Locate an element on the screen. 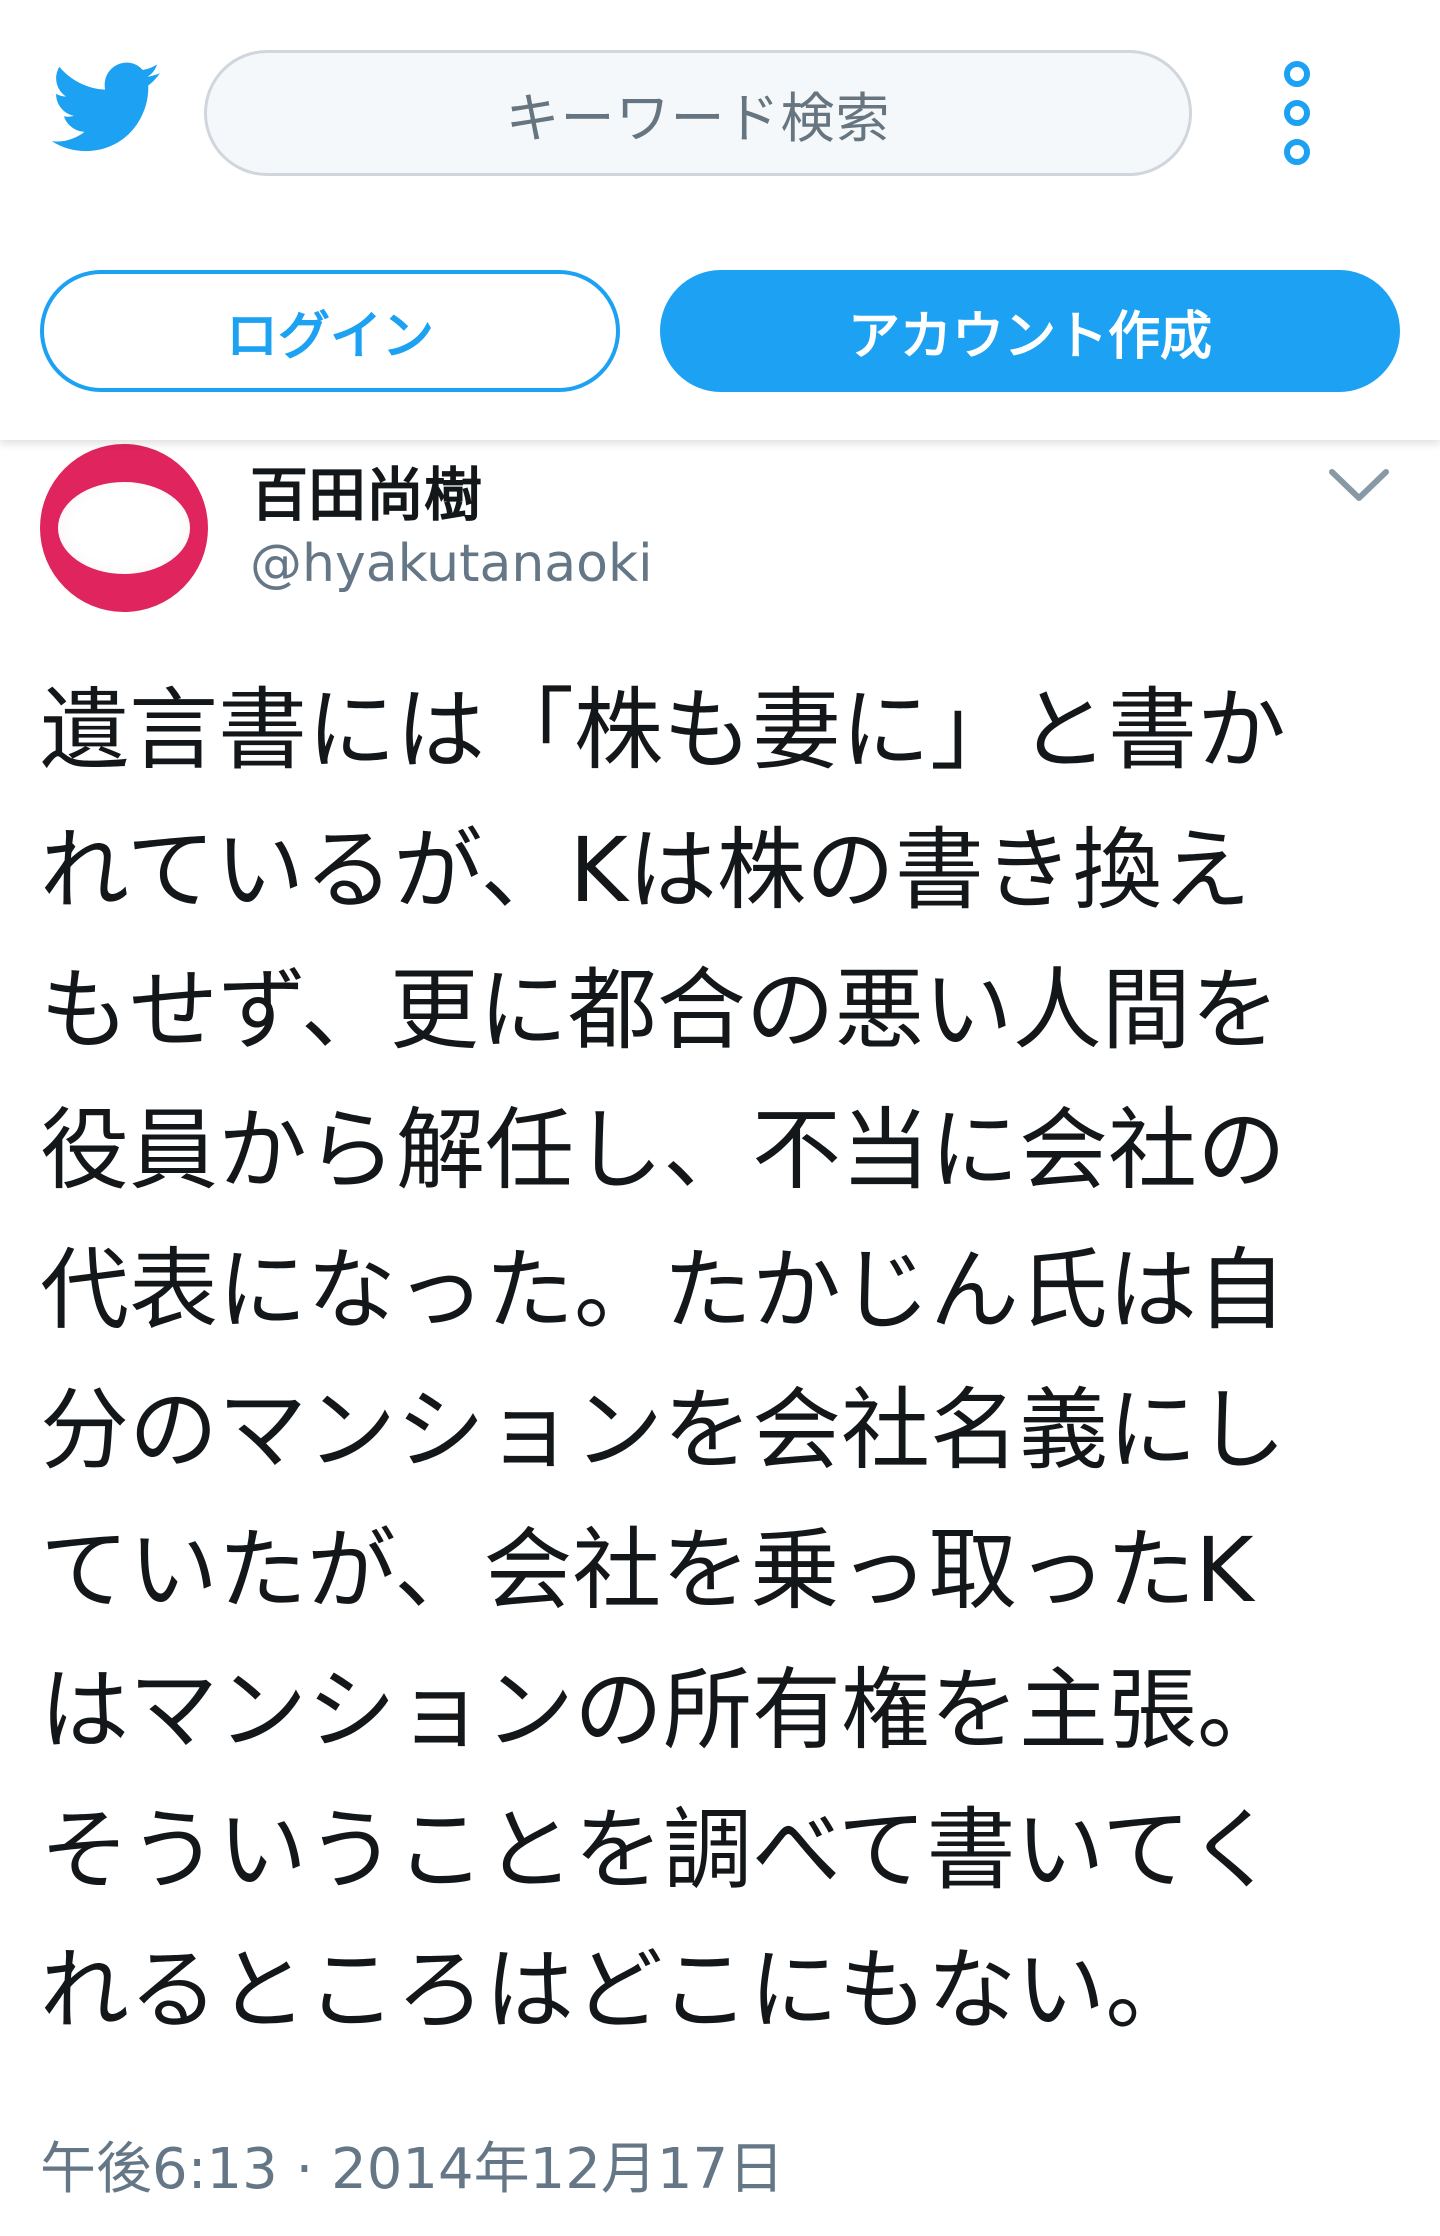 The image size is (1440, 2236). twitter-bird-icon is located at coordinates (106, 108).